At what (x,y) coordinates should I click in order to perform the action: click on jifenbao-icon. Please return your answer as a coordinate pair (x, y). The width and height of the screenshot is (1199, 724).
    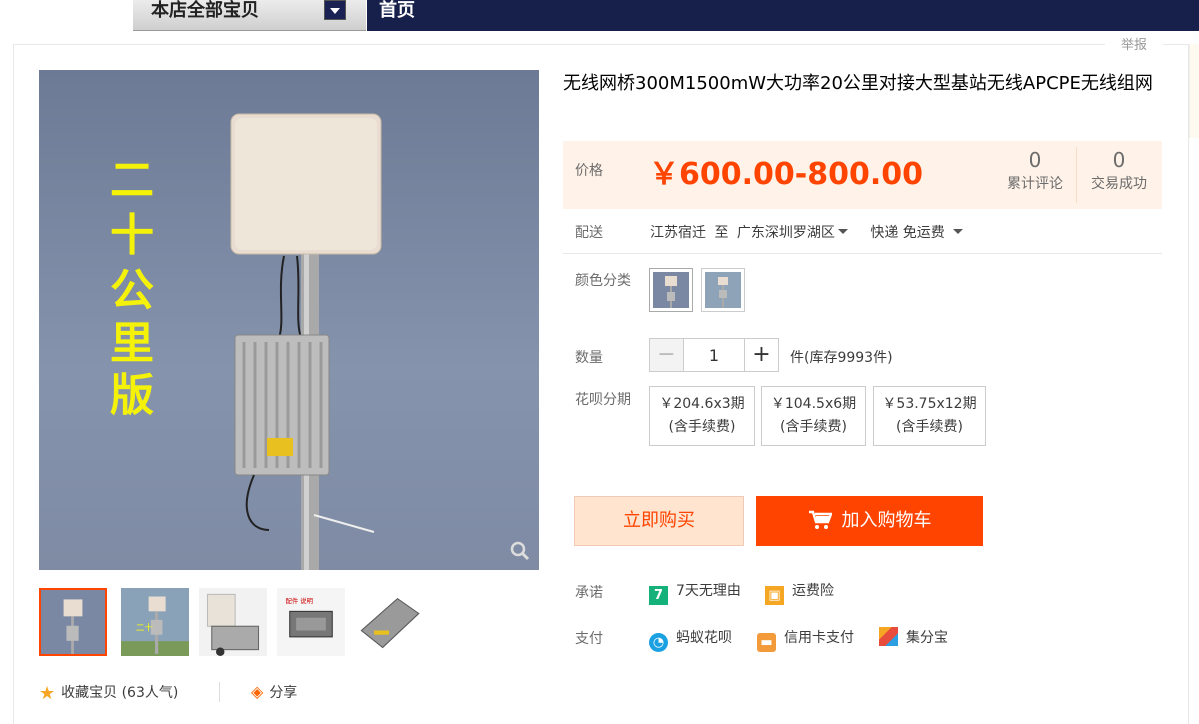
    Looking at the image, I should click on (888, 636).